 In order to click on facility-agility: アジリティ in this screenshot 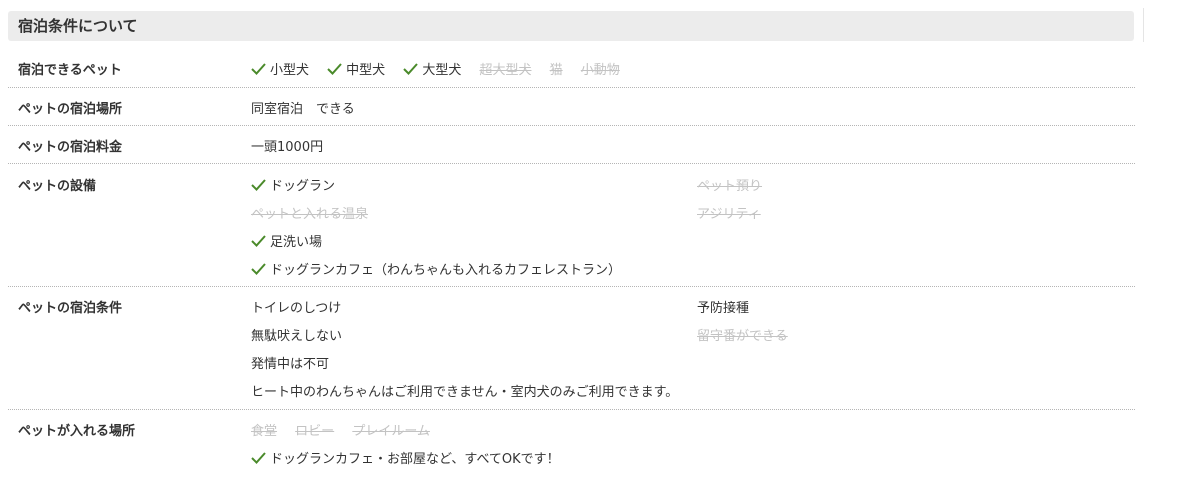, I will do `click(729, 214)`.